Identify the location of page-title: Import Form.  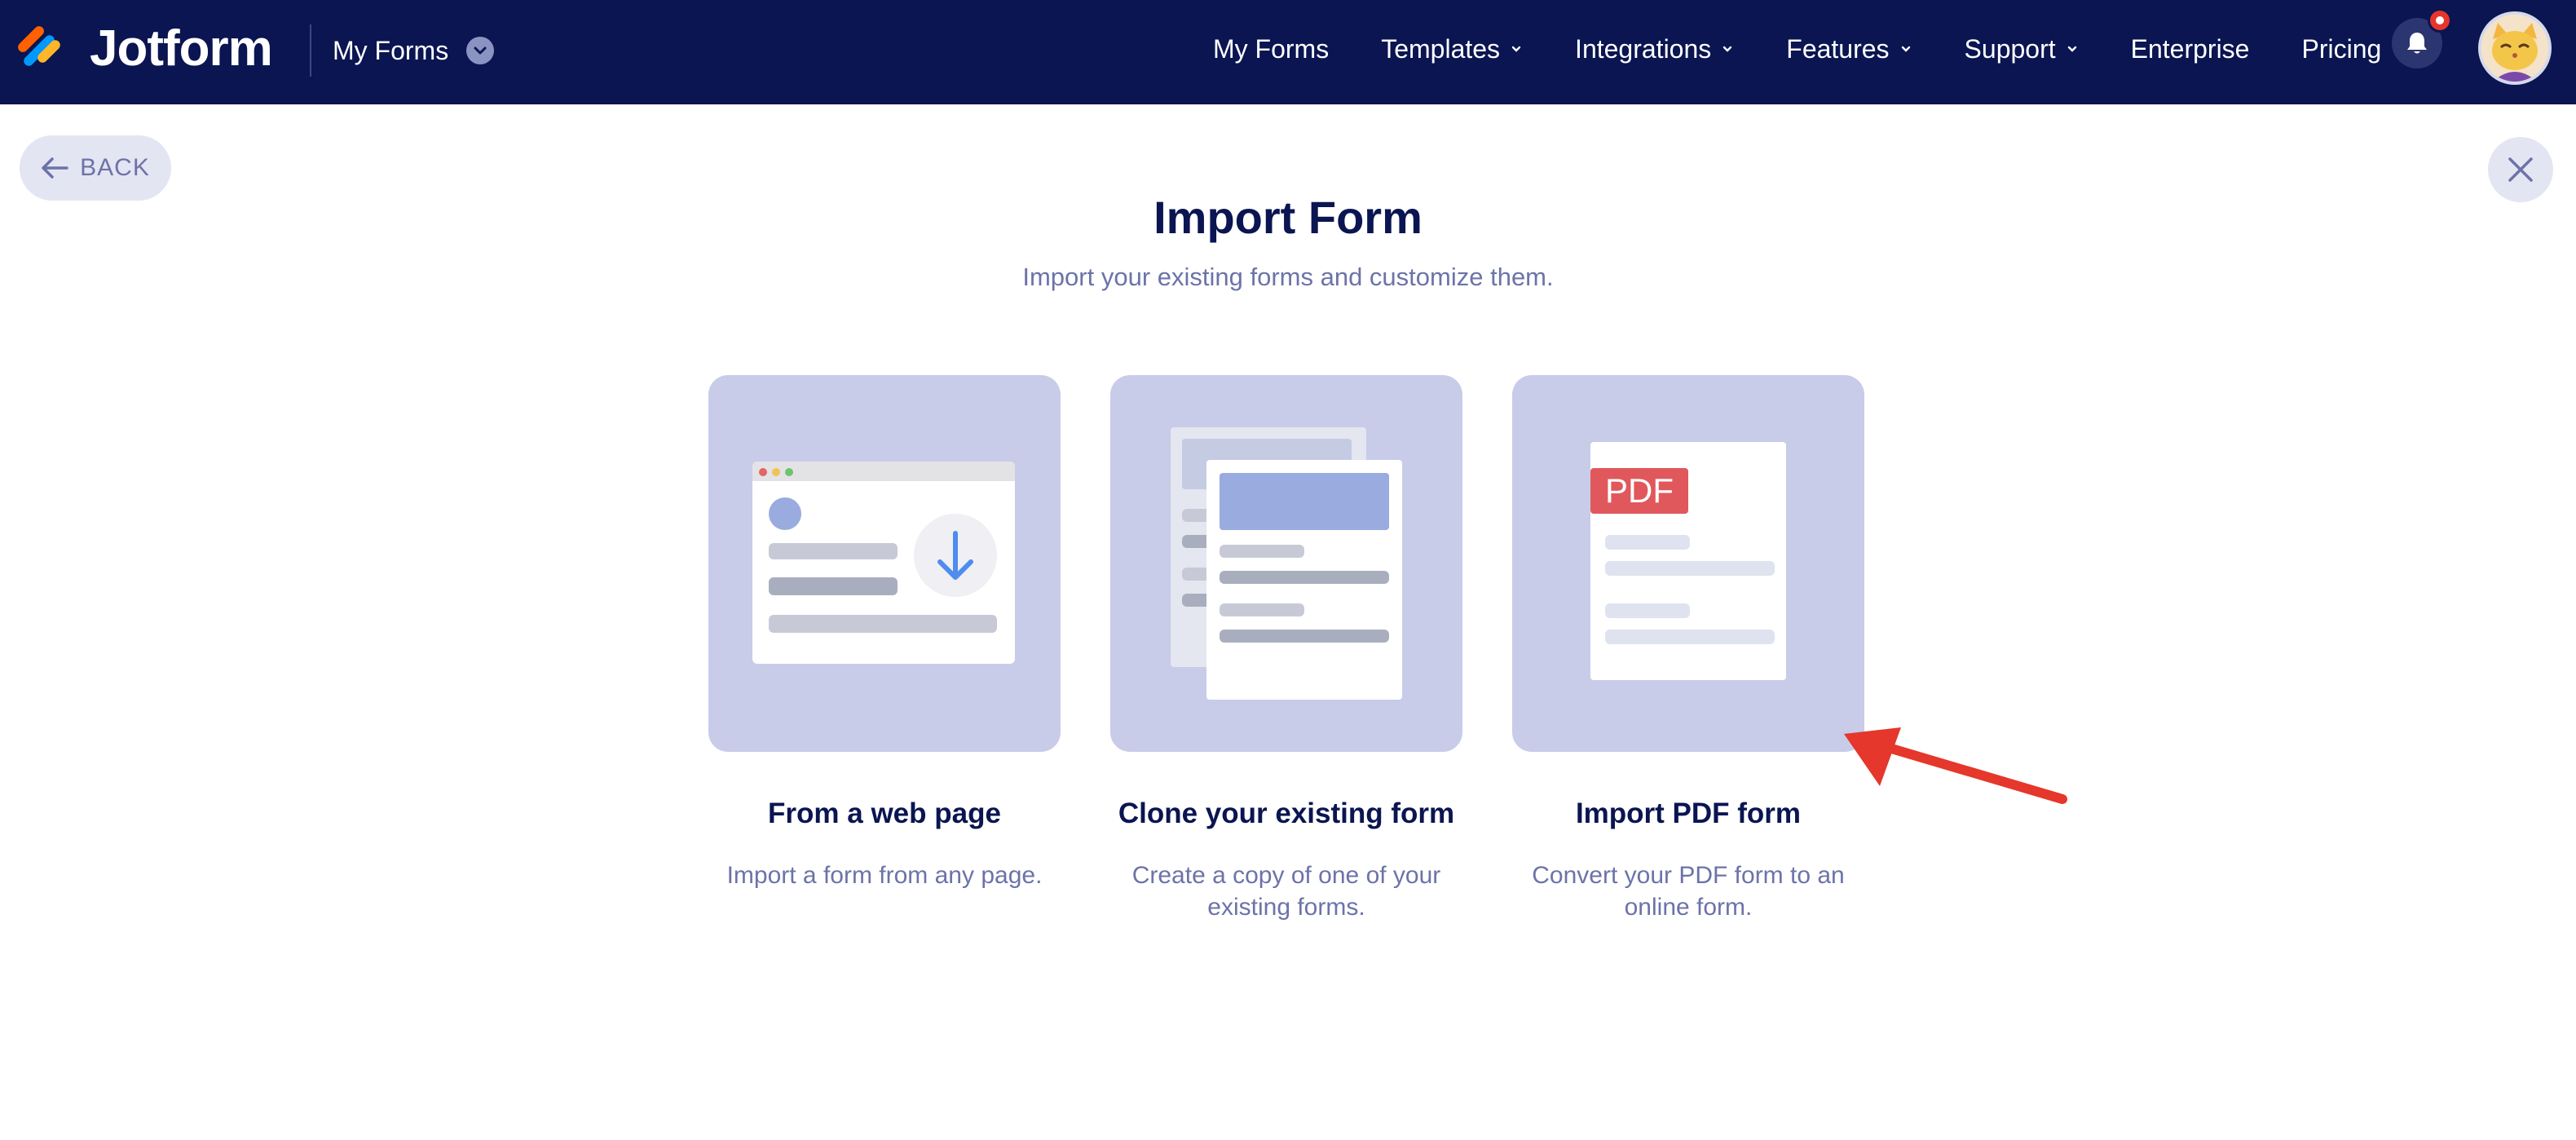
(1288, 217).